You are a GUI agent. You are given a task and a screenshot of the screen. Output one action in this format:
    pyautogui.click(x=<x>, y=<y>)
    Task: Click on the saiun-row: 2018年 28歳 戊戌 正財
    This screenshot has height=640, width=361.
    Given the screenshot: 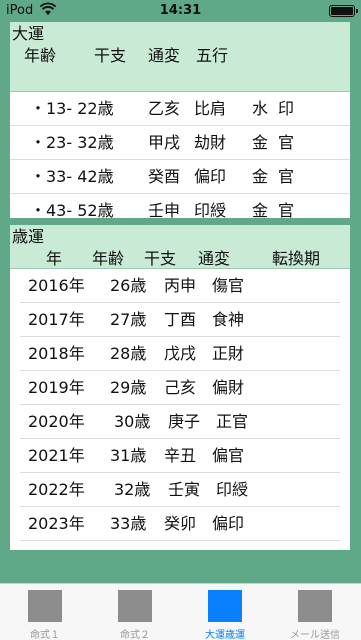 What is the action you would take?
    pyautogui.click(x=180, y=354)
    